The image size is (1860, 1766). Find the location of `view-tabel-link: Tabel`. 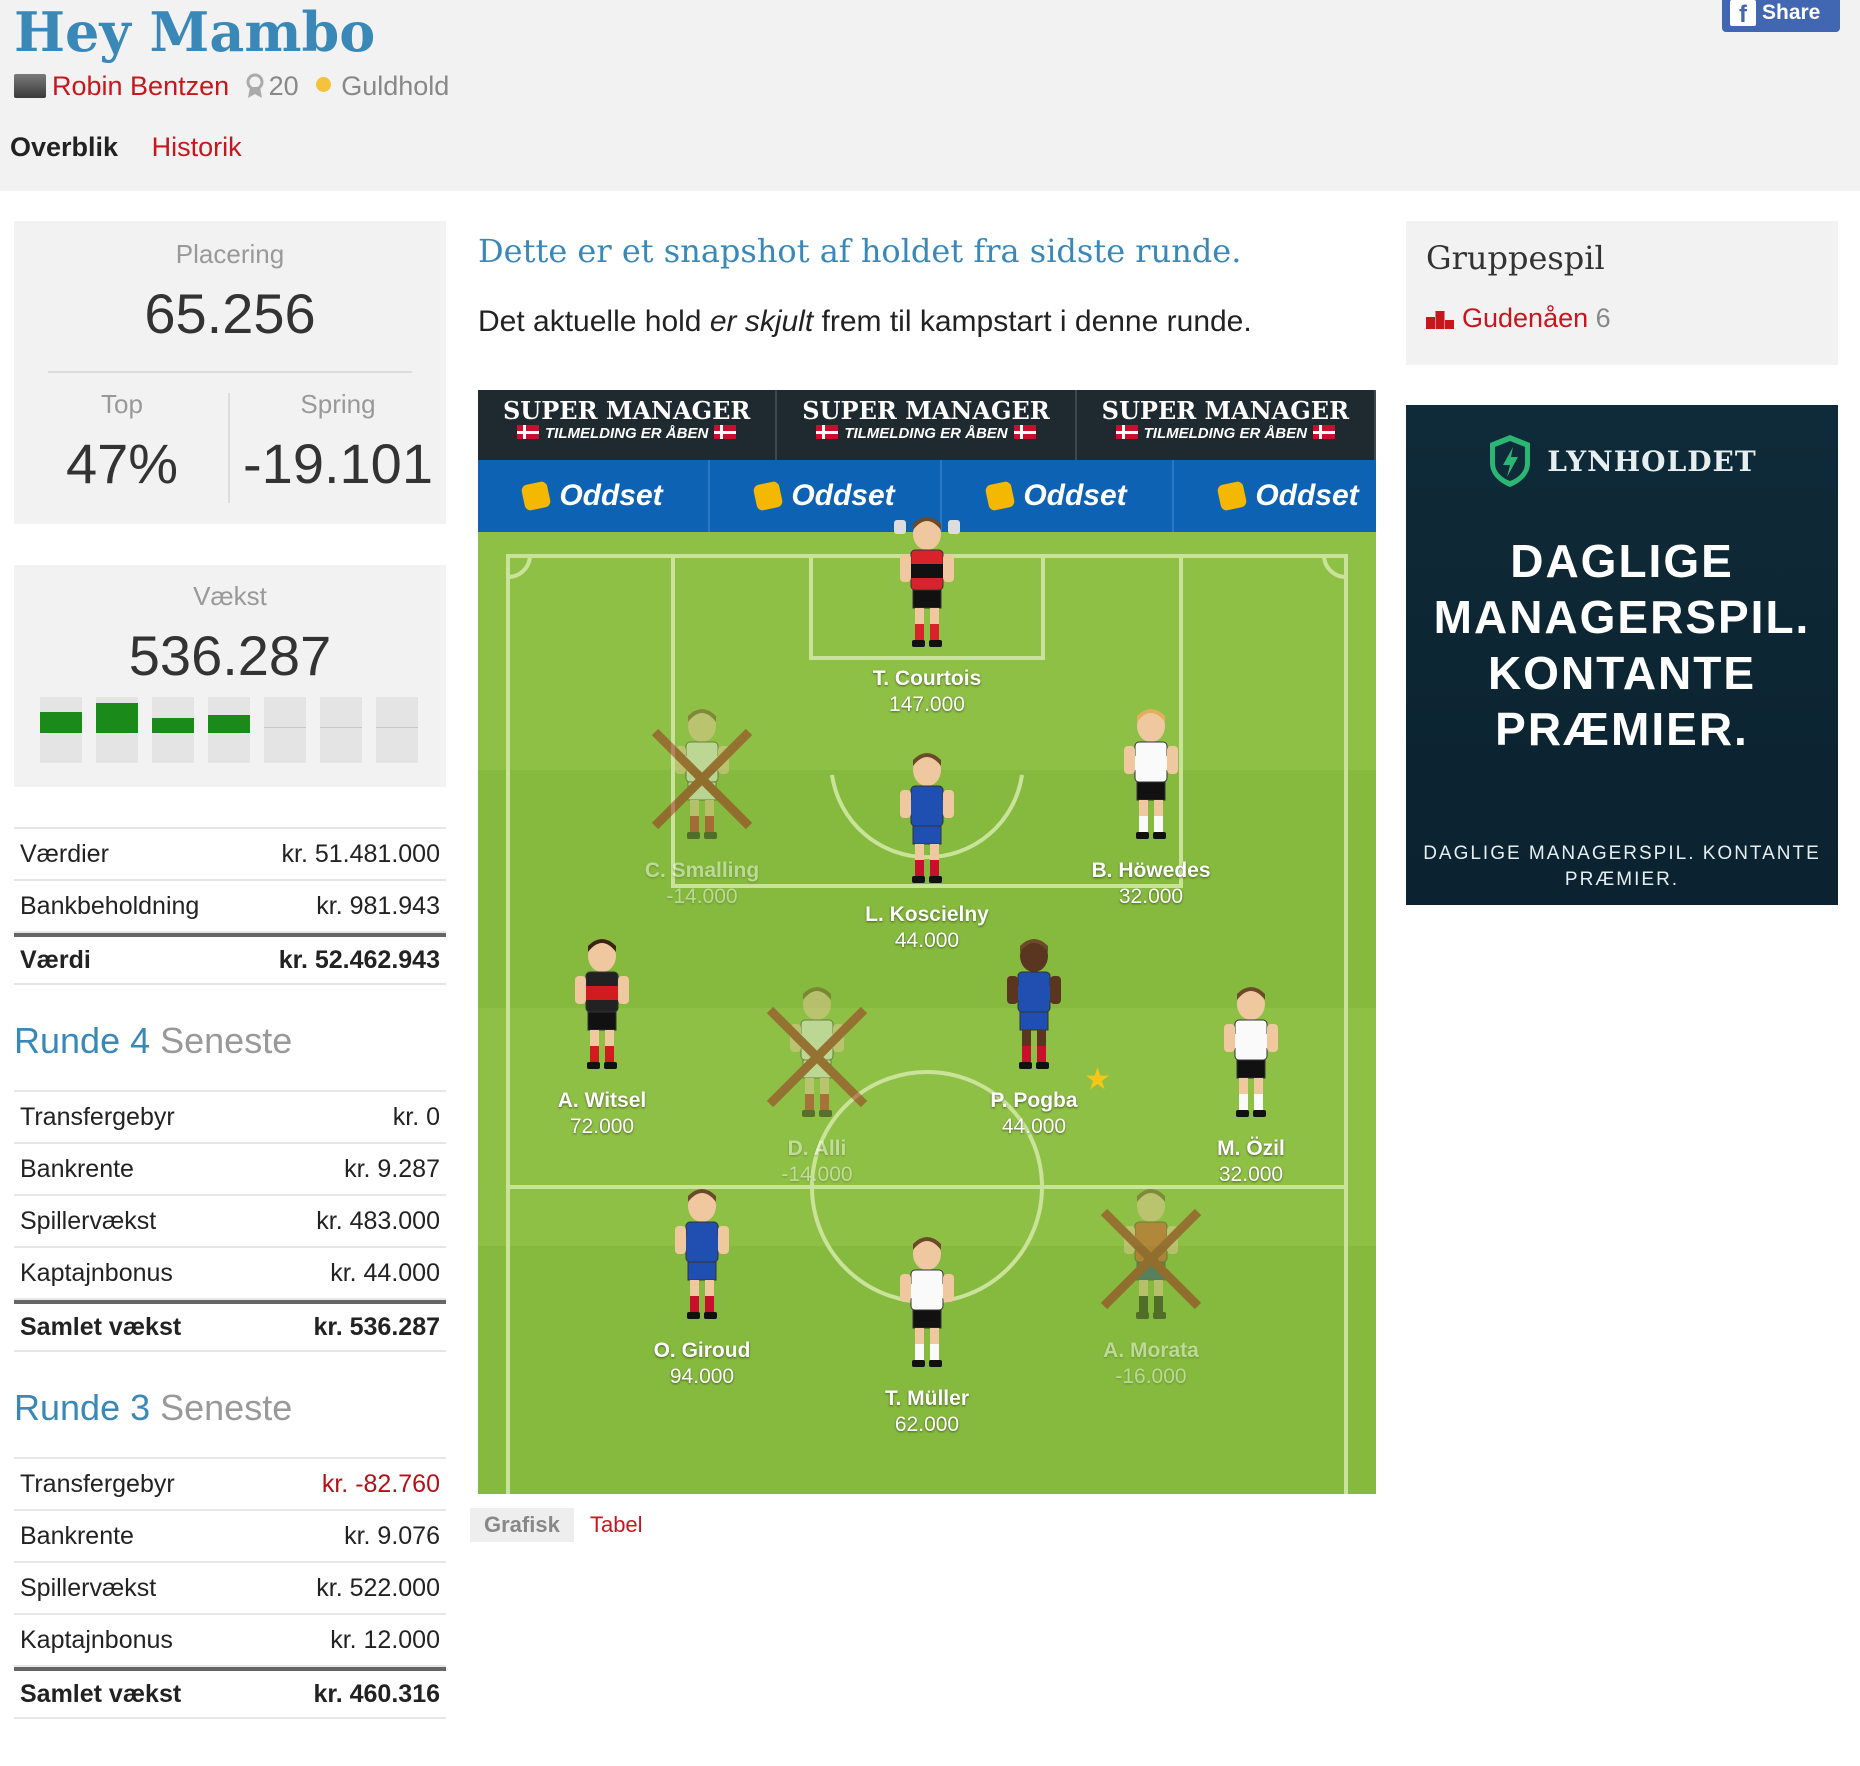

view-tabel-link: Tabel is located at coordinates (616, 1524).